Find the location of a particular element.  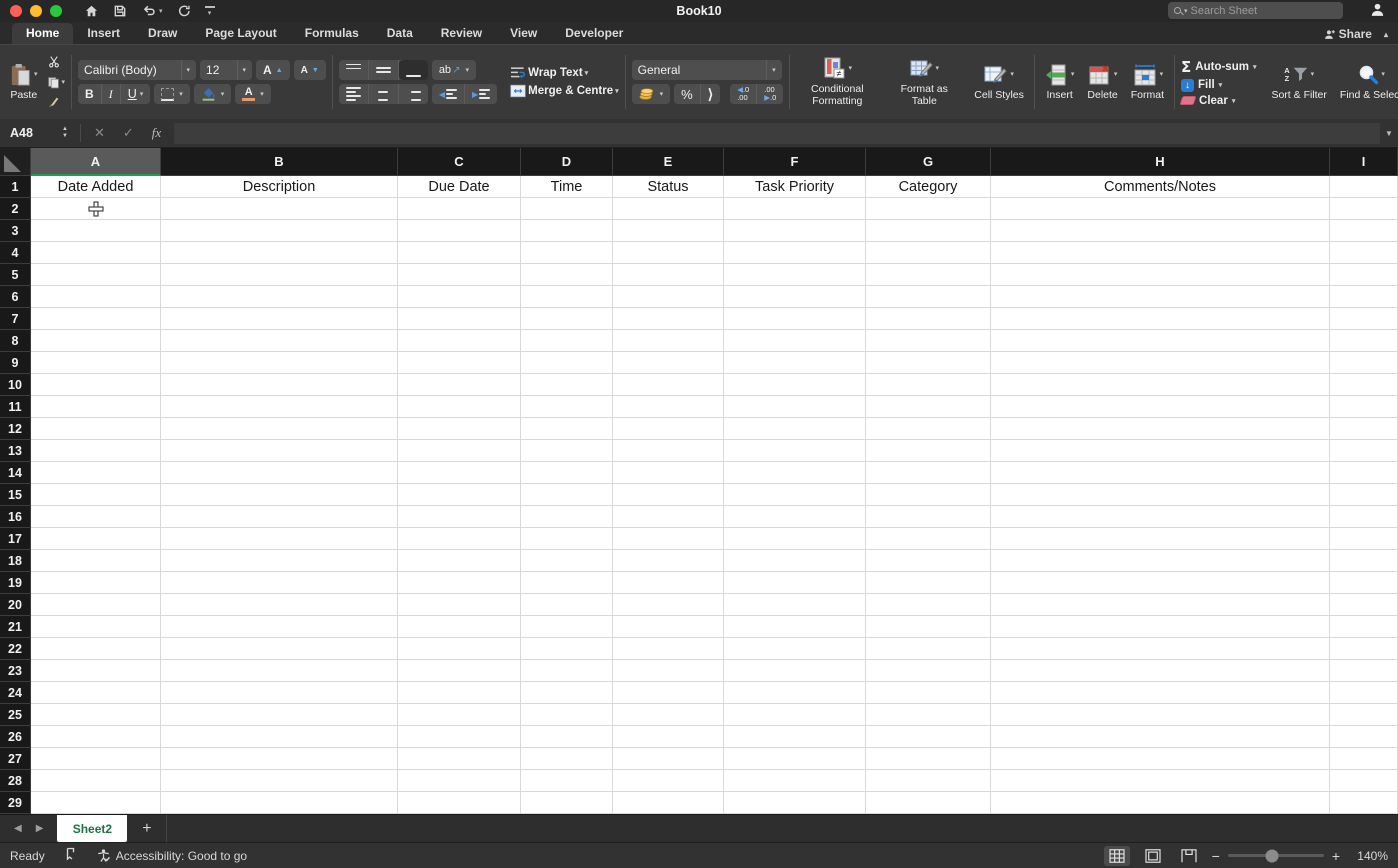

cell-C17 is located at coordinates (459, 539).